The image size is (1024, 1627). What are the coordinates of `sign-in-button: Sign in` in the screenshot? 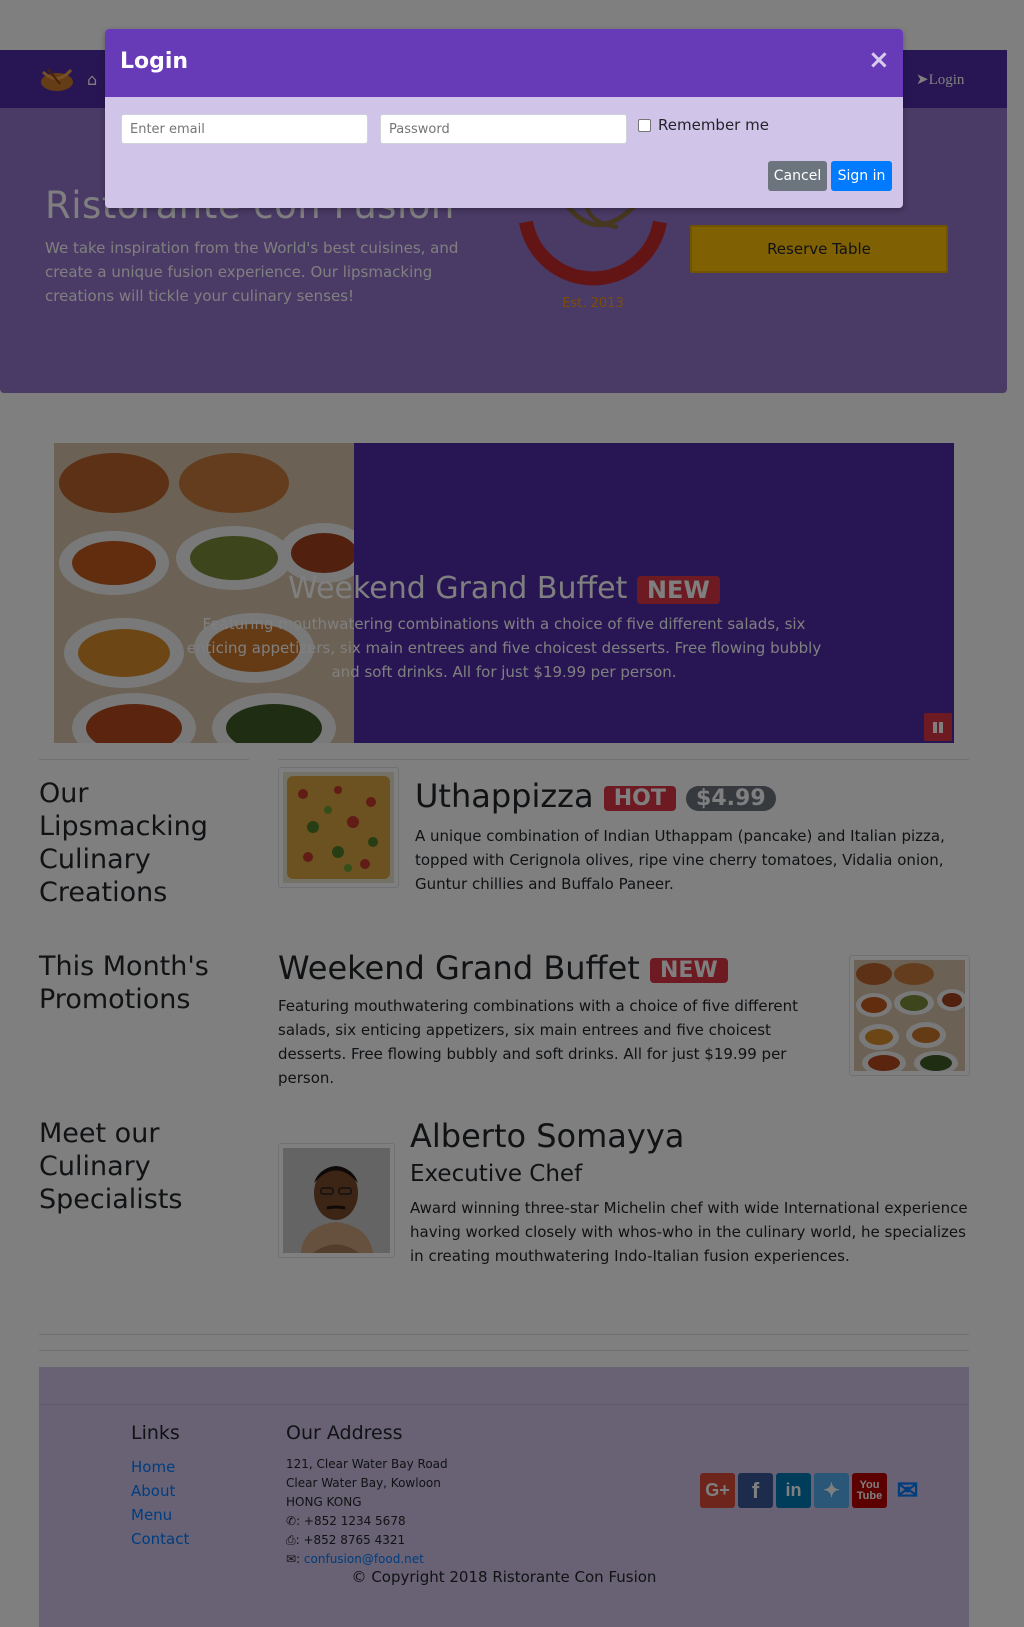 It's located at (861, 176).